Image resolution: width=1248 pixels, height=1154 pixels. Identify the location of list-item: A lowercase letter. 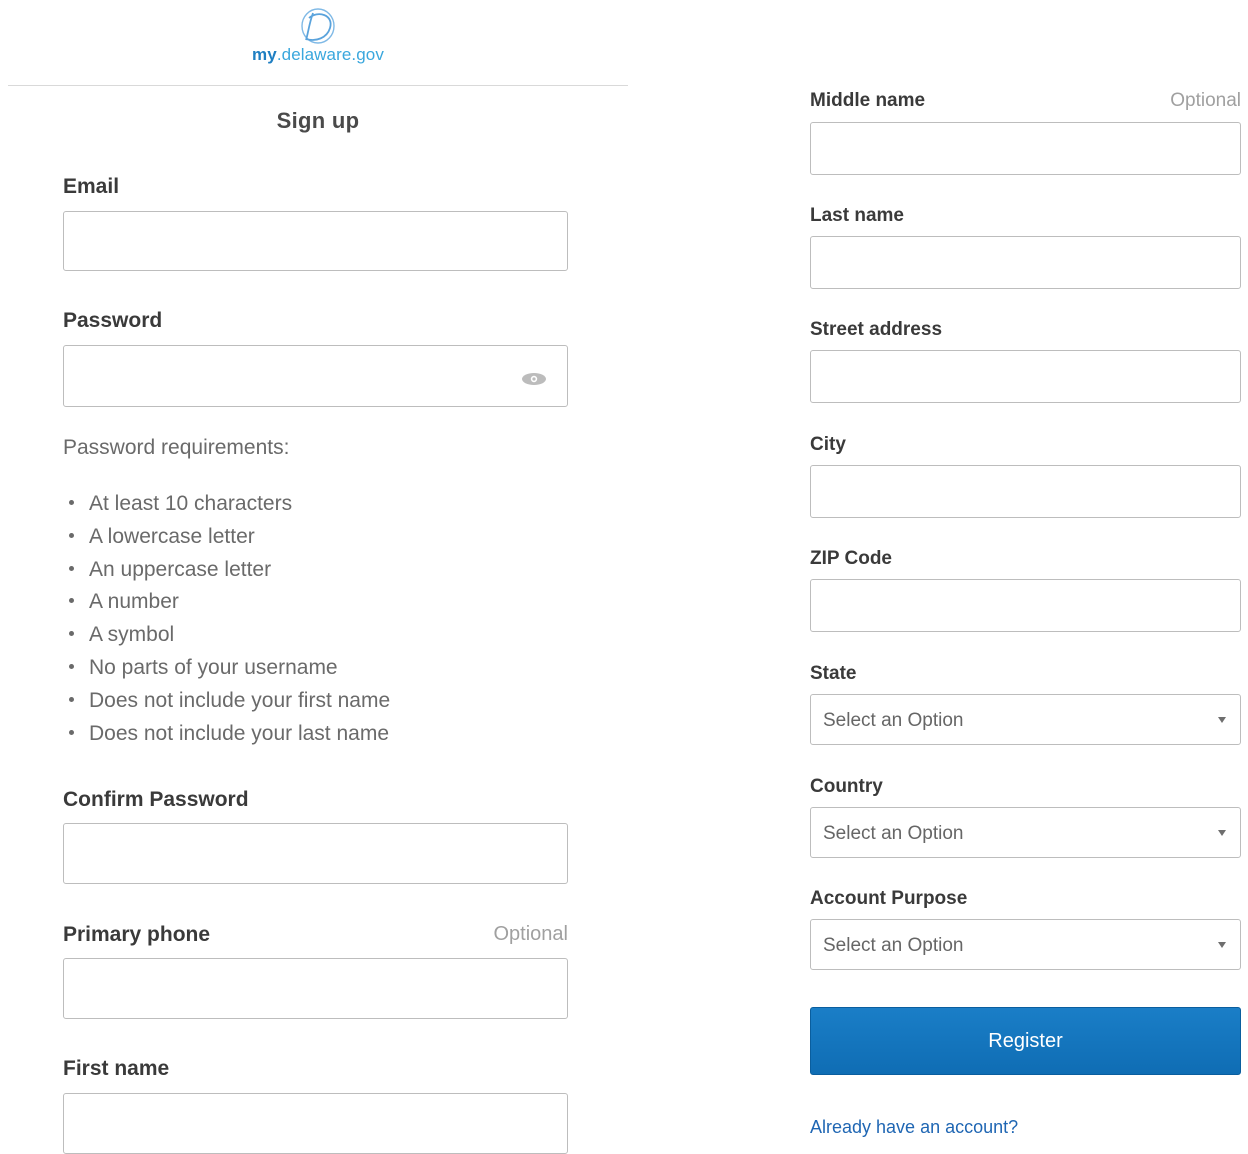
(226, 538).